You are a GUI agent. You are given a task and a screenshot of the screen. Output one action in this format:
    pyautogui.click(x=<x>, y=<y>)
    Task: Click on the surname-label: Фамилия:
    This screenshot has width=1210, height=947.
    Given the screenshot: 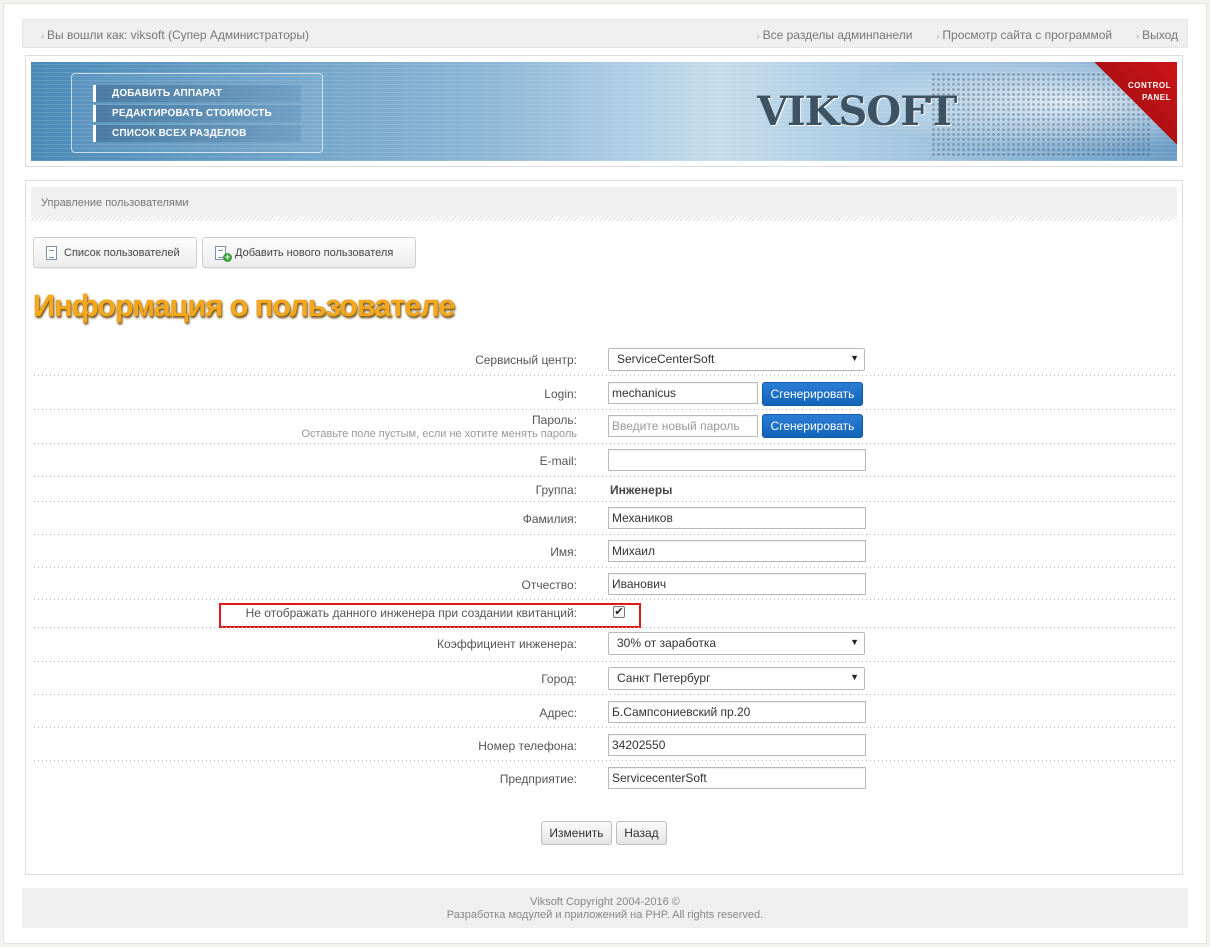 What is the action you would take?
    pyautogui.click(x=549, y=519)
    